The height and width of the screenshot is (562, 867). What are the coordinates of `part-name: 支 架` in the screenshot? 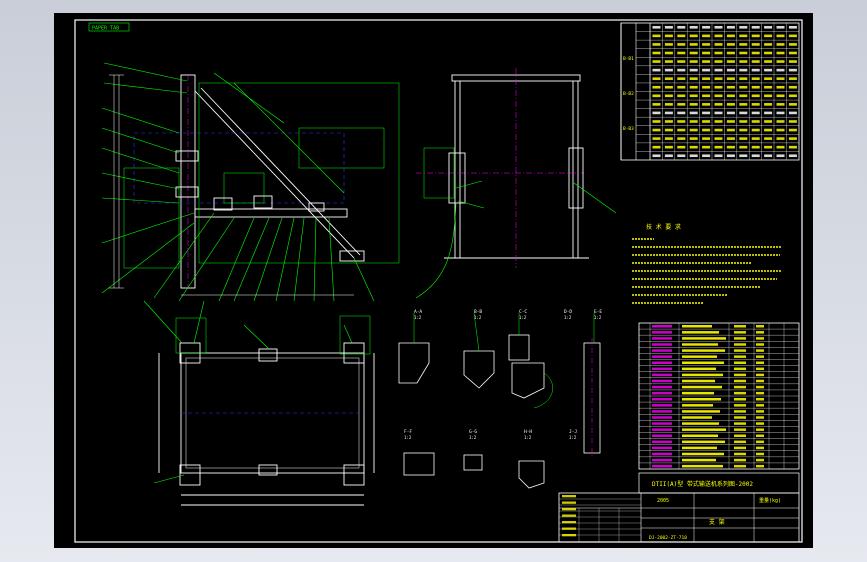 It's located at (717, 522).